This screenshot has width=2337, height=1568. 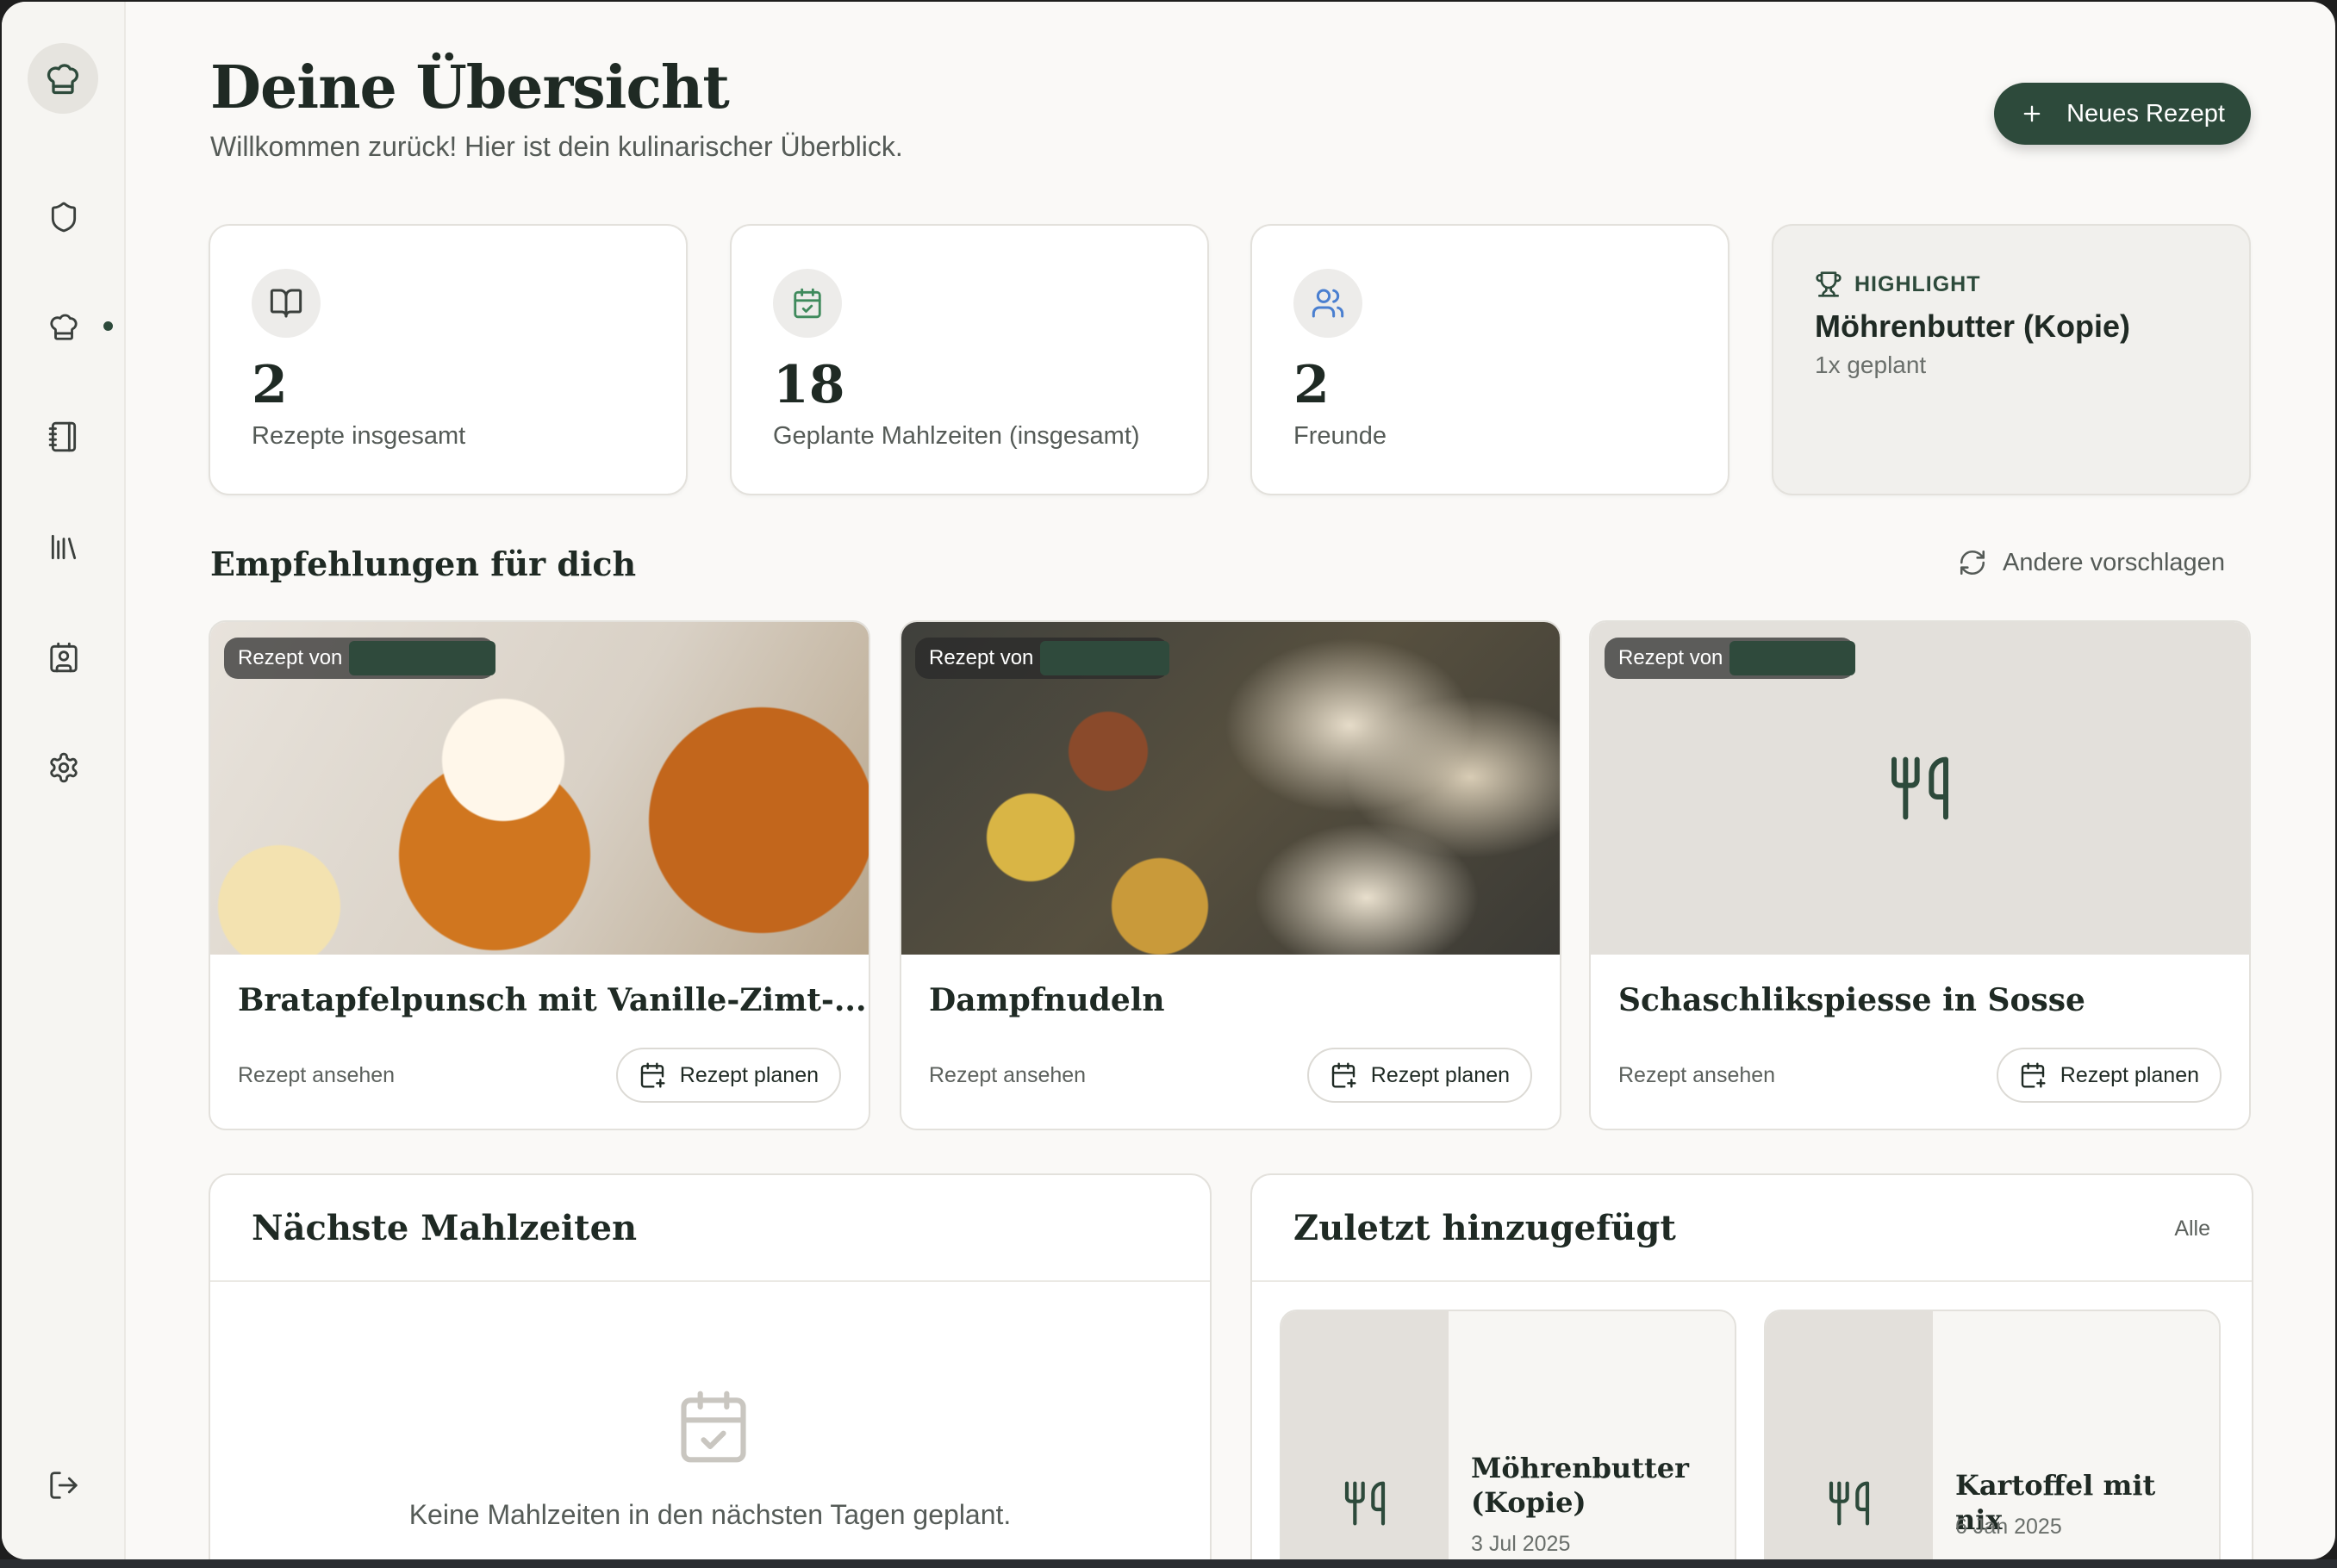 I want to click on highlight-tag: HIGHLIGHT, so click(x=1898, y=285).